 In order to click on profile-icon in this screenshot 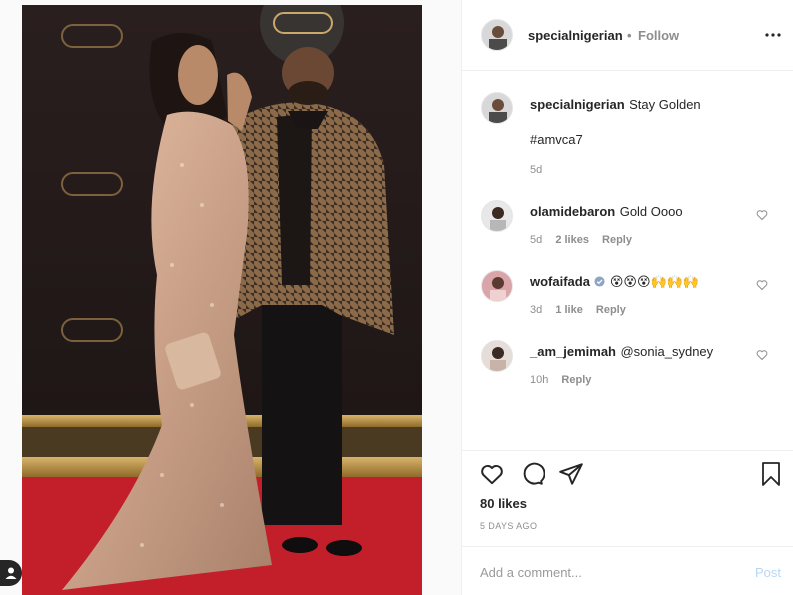, I will do `click(11, 573)`.